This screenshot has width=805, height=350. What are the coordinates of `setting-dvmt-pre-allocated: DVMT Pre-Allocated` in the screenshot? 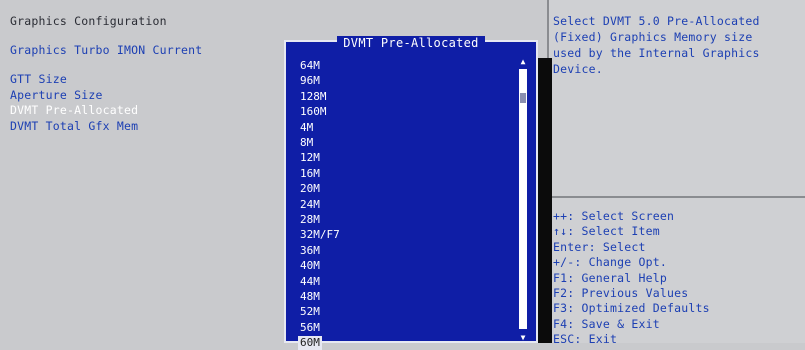 It's located at (74, 110).